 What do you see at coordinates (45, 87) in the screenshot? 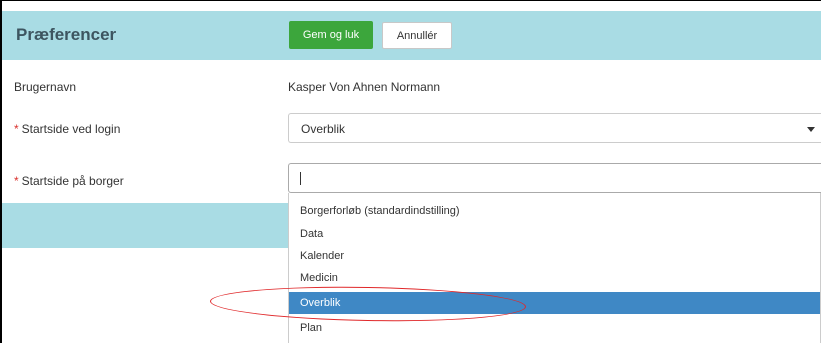
I see `username-label: Brugernavn` at bounding box center [45, 87].